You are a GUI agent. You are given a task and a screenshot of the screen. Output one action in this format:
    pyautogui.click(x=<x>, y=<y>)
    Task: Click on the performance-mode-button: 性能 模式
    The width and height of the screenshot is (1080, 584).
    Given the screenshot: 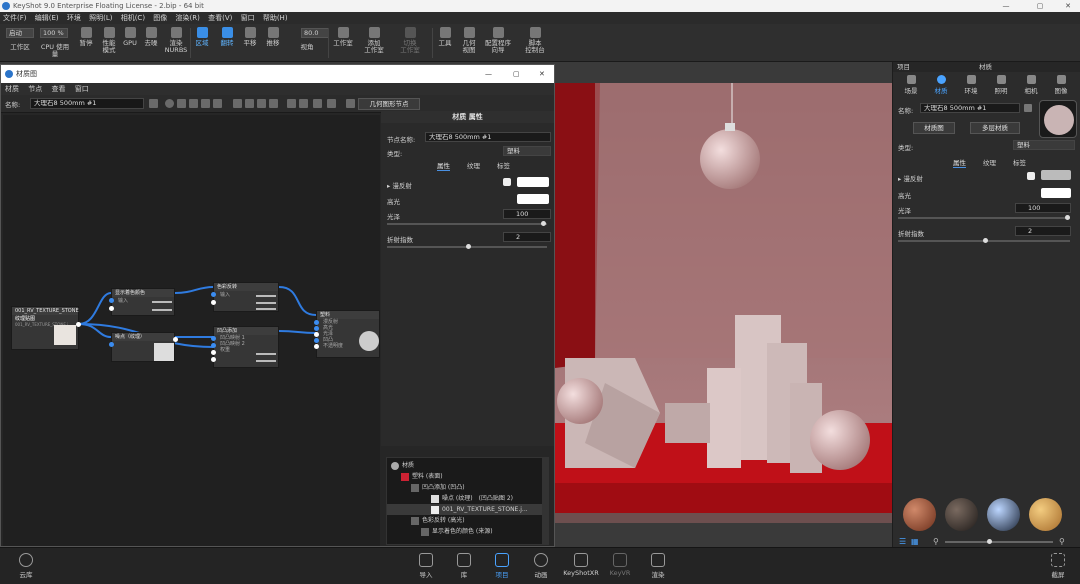 What is the action you would take?
    pyautogui.click(x=109, y=40)
    